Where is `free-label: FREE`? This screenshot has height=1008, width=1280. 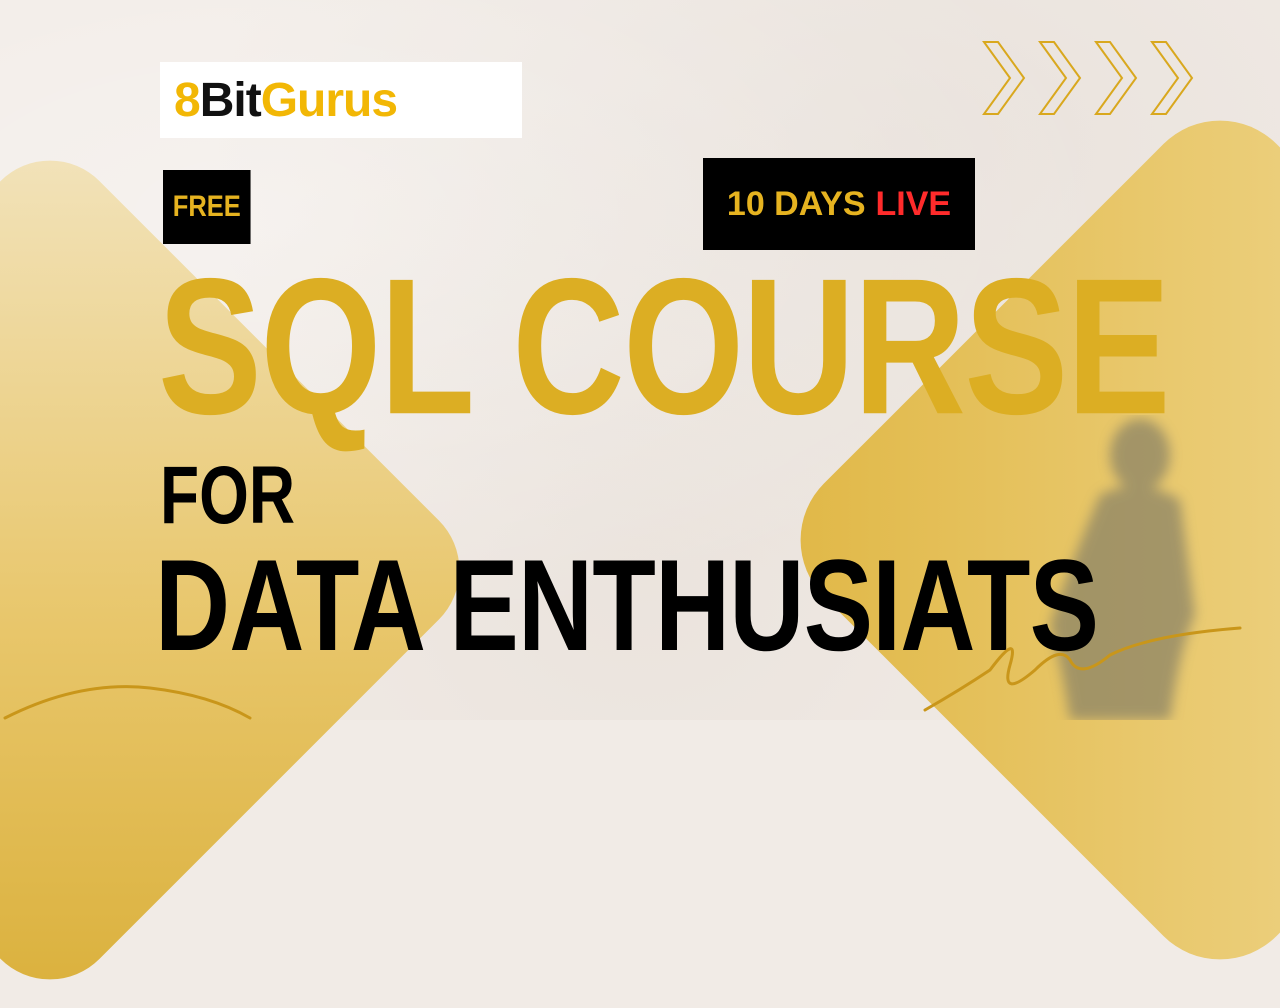
free-label: FREE is located at coordinates (206, 206).